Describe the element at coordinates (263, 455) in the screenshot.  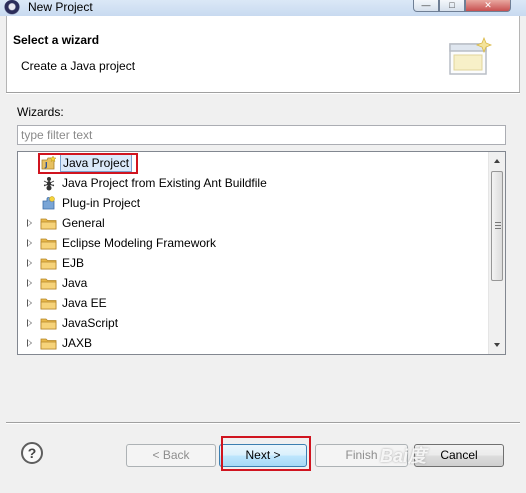
I see `next-button: Next >` at that location.